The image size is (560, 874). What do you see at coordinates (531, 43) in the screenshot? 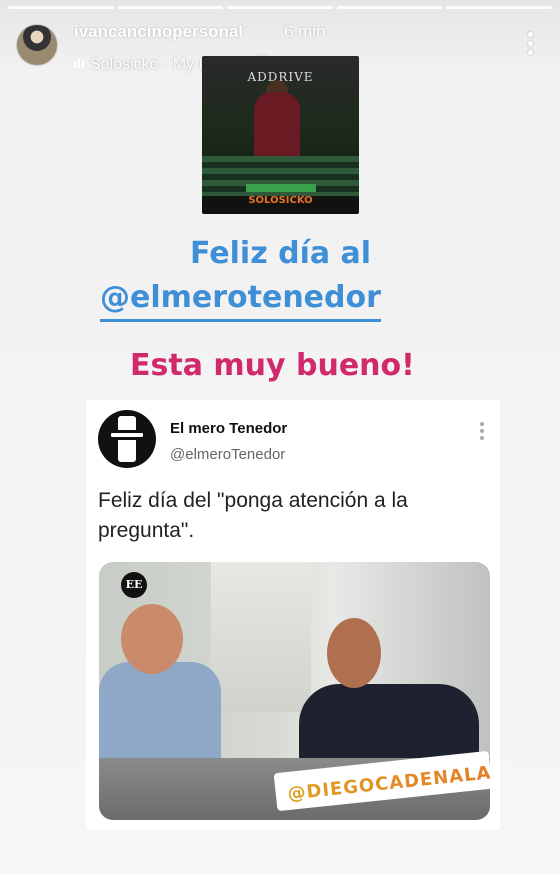
I see `more-options-icon` at bounding box center [531, 43].